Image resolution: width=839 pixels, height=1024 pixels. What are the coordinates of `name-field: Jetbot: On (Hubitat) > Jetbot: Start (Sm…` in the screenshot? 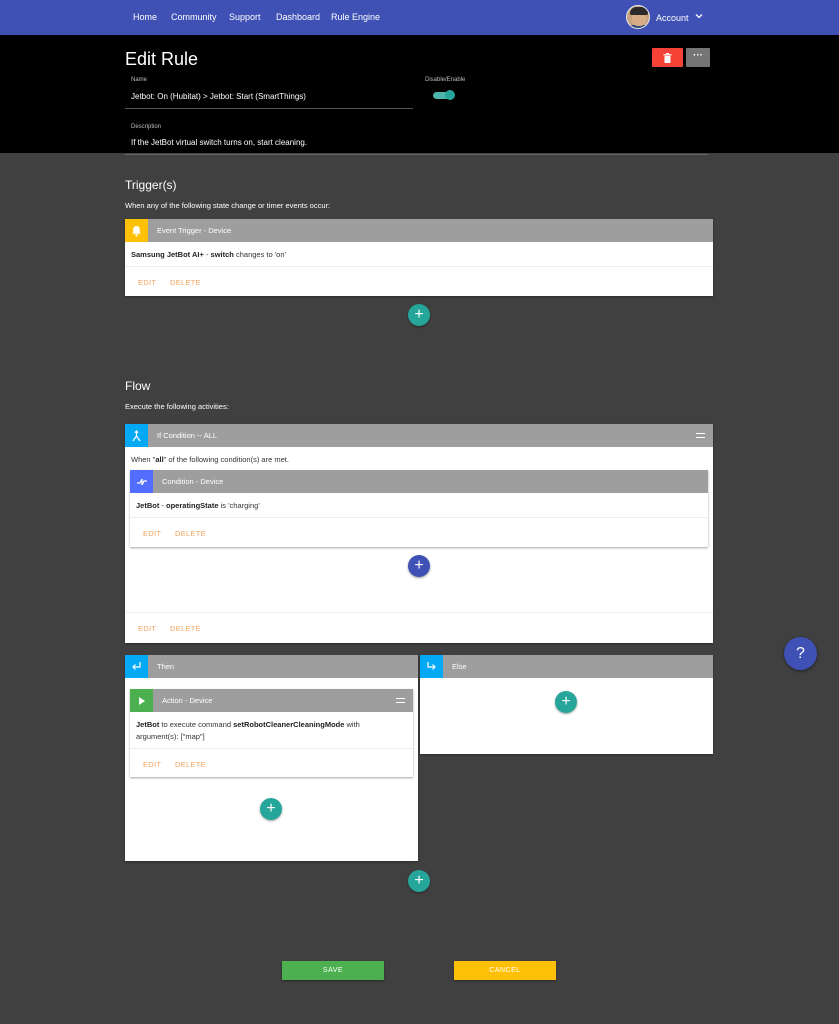 It's located at (218, 96).